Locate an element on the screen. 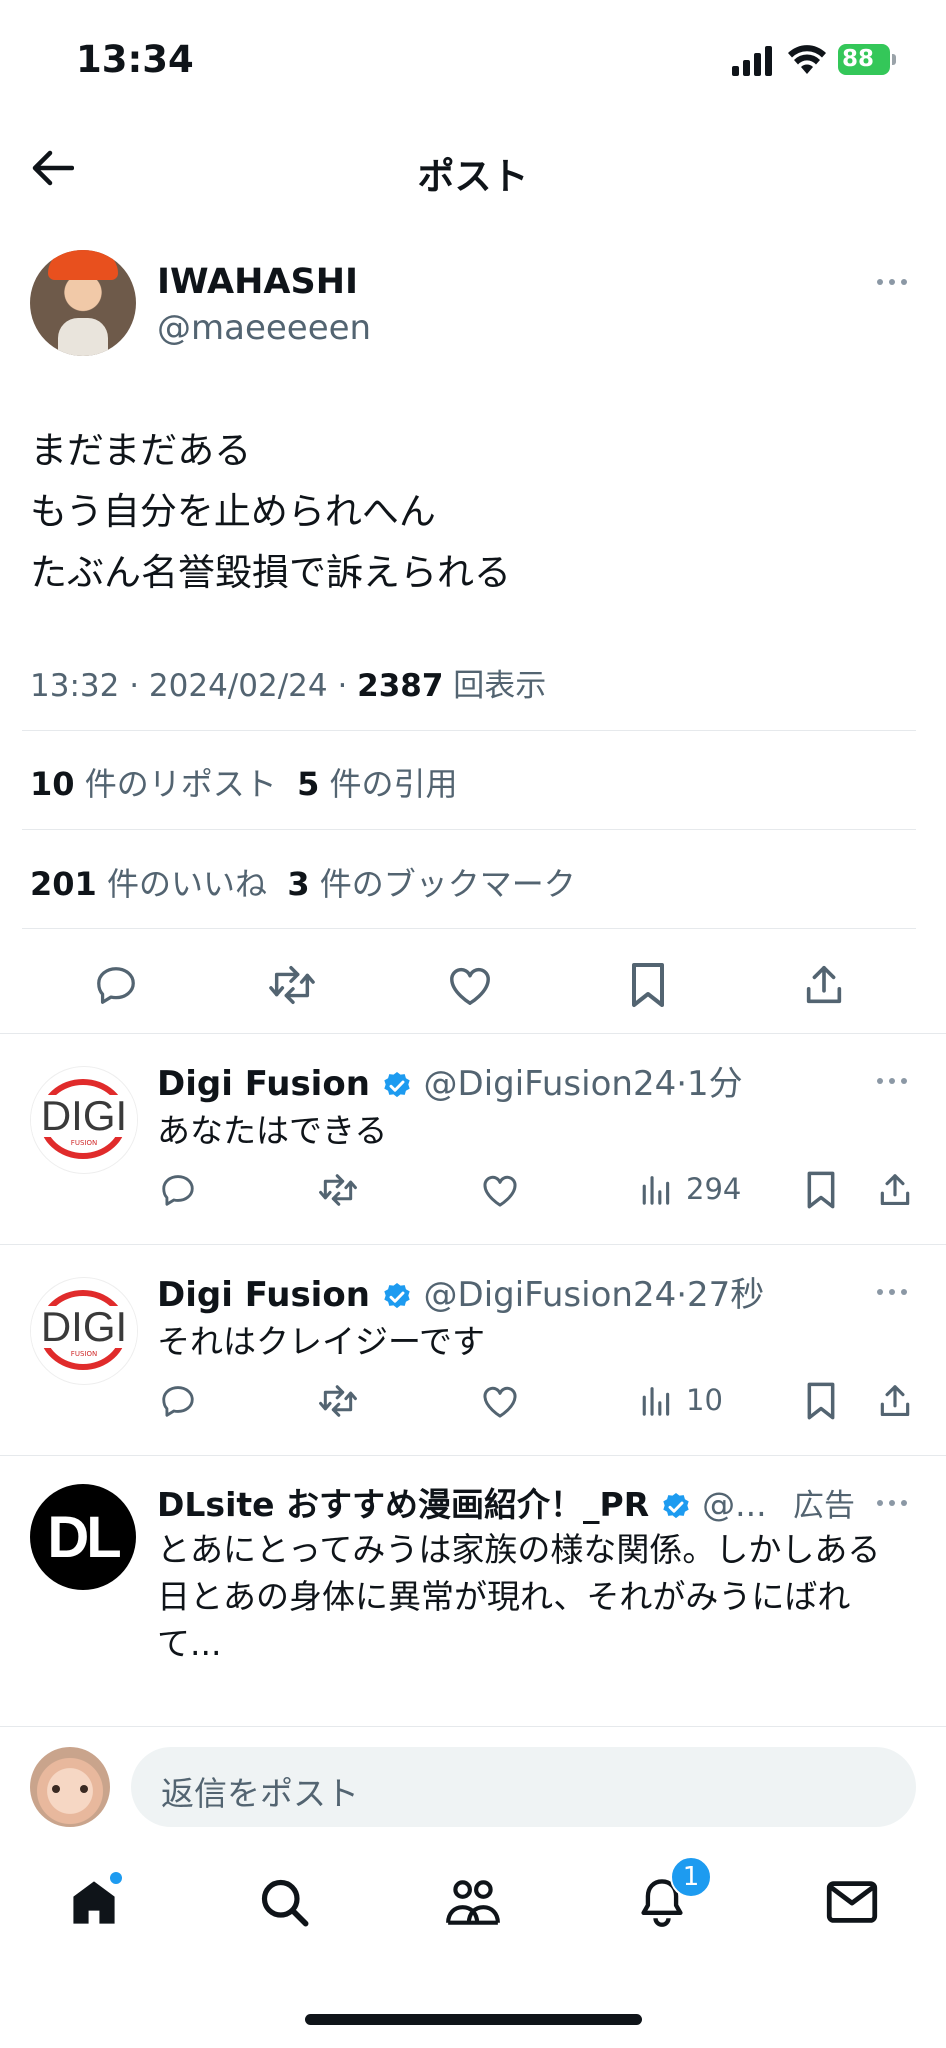 Image resolution: width=946 pixels, height=2048 pixels. reply-time: 1分 is located at coordinates (715, 1084).